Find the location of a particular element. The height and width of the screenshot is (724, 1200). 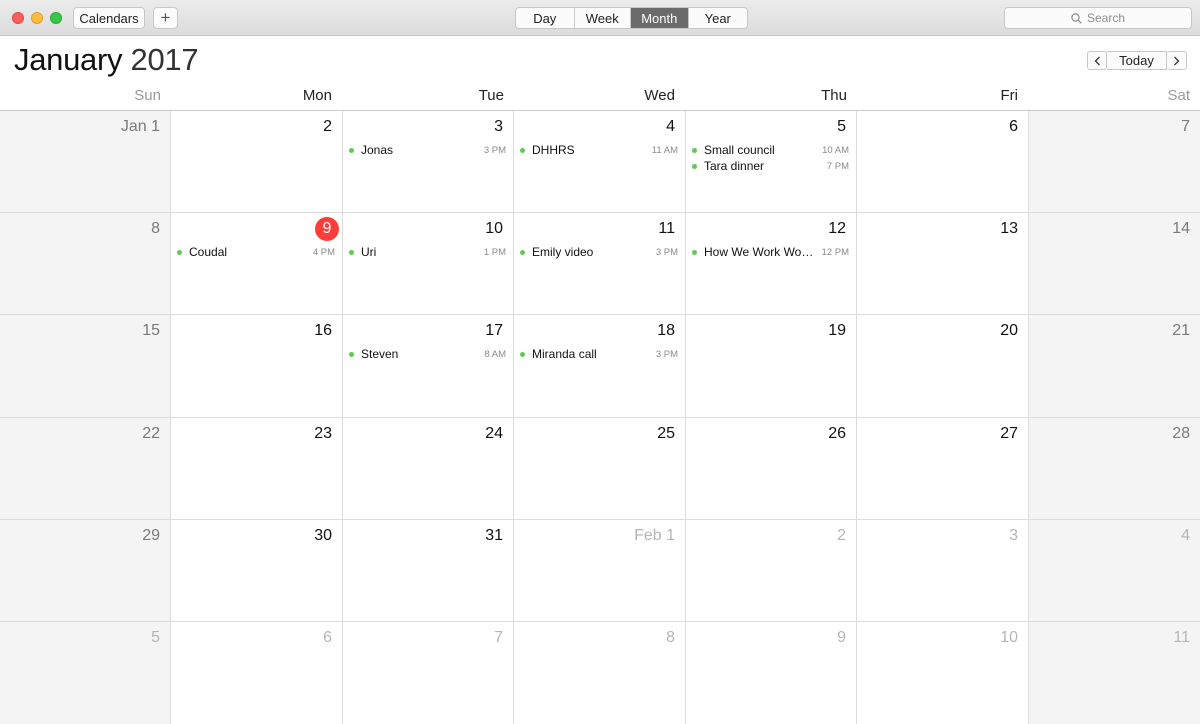

weekday-header-wed: Wed is located at coordinates (659, 95).